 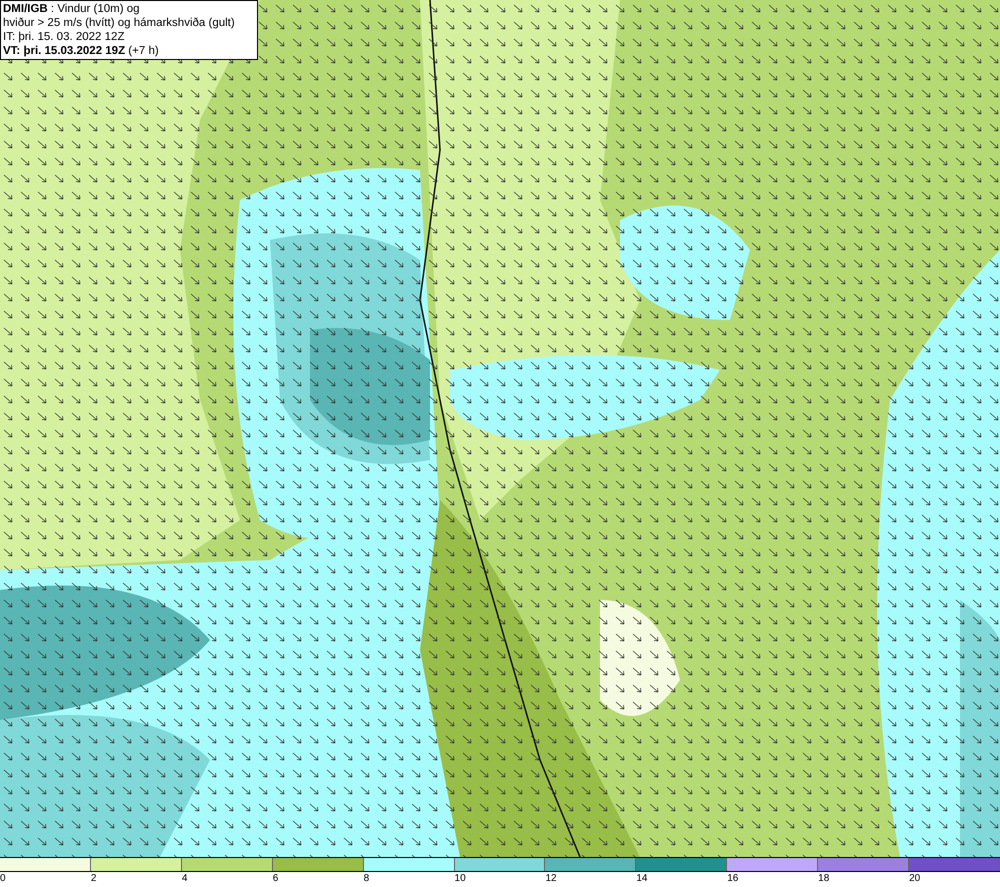 What do you see at coordinates (3, 879) in the screenshot?
I see `legend-tick-label: 0` at bounding box center [3, 879].